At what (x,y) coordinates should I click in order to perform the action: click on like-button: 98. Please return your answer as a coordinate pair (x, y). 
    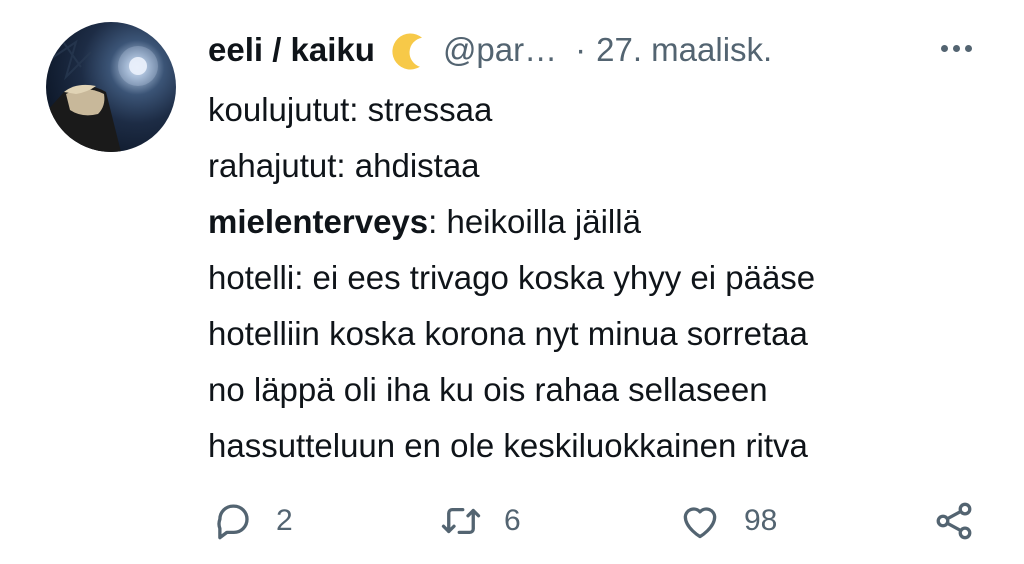
    Looking at the image, I should click on (727, 521).